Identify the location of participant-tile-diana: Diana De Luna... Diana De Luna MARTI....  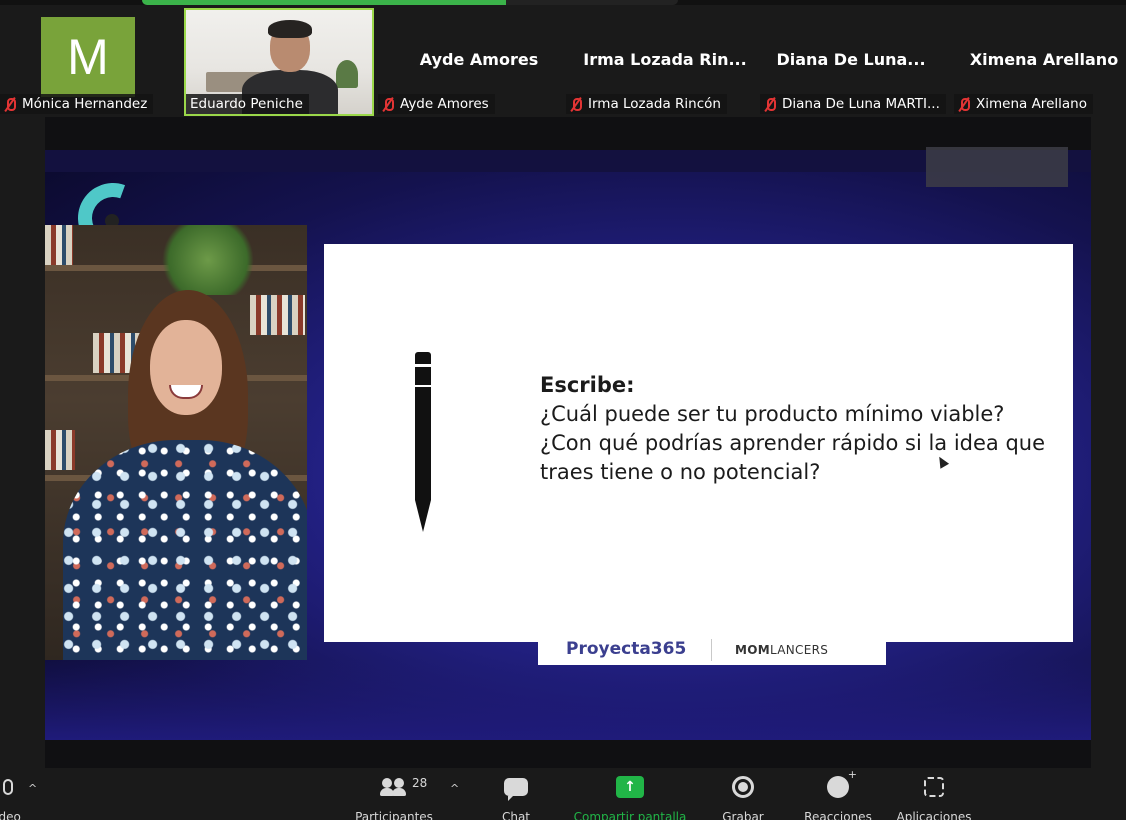
(855, 62).